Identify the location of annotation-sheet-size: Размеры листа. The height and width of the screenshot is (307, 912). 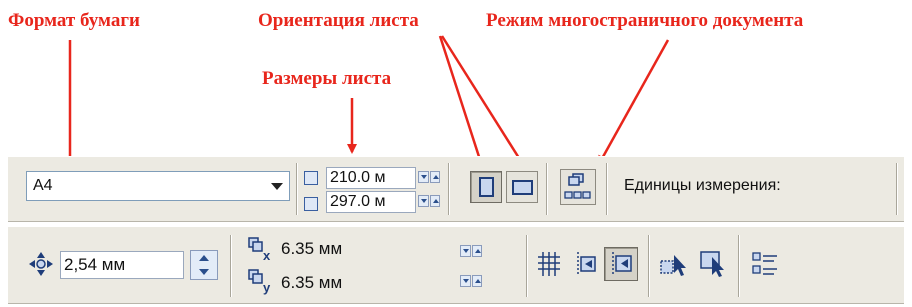
(327, 78).